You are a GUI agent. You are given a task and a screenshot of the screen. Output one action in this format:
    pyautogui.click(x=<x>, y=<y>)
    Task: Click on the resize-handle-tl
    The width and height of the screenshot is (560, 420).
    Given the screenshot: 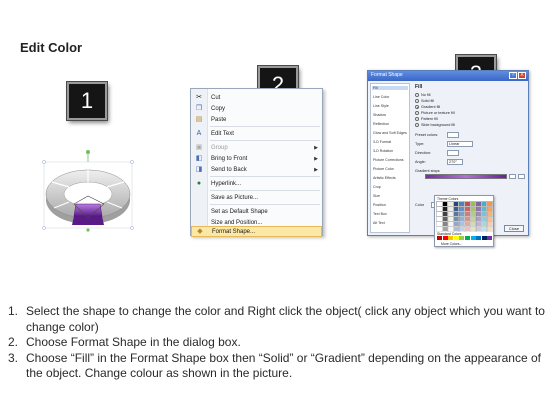 What is the action you would take?
    pyautogui.click(x=44, y=162)
    